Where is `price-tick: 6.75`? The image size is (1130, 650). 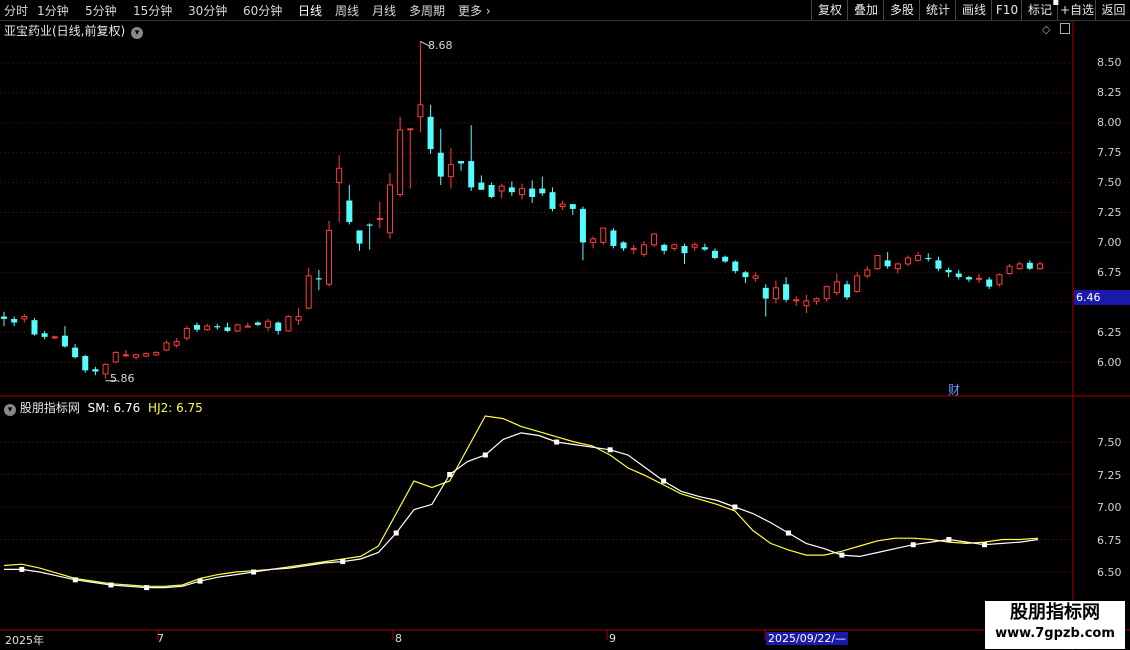
price-tick: 6.75 is located at coordinates (1109, 272).